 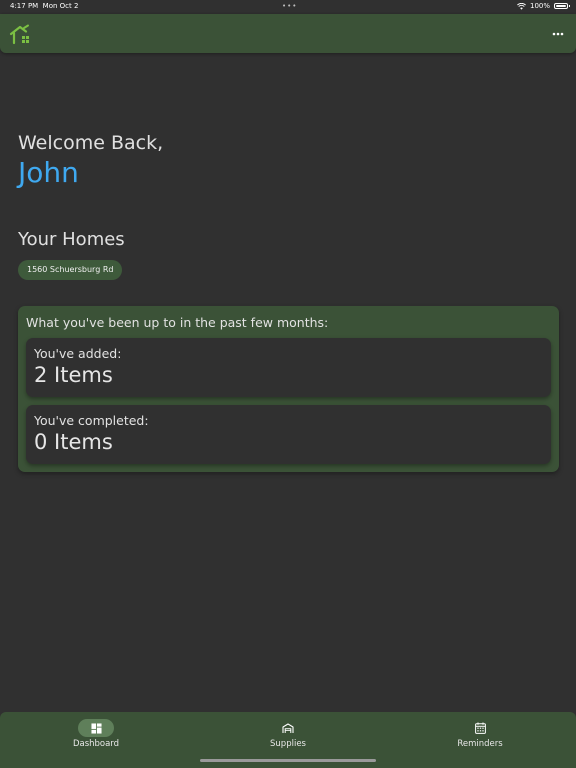 What do you see at coordinates (71, 239) in the screenshot?
I see `homes-section-title: Your Homes` at bounding box center [71, 239].